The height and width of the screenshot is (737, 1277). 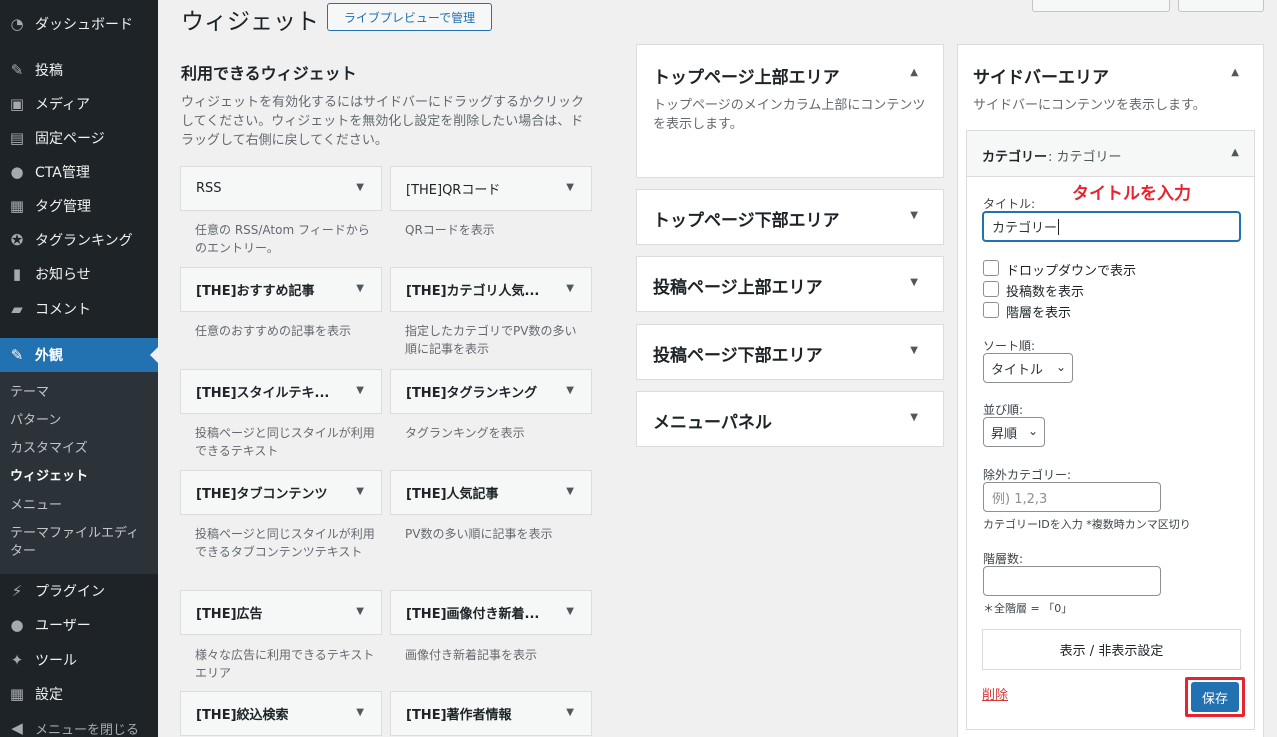 What do you see at coordinates (229, 614) in the screenshot?
I see `widget-name: [THE]広告` at bounding box center [229, 614].